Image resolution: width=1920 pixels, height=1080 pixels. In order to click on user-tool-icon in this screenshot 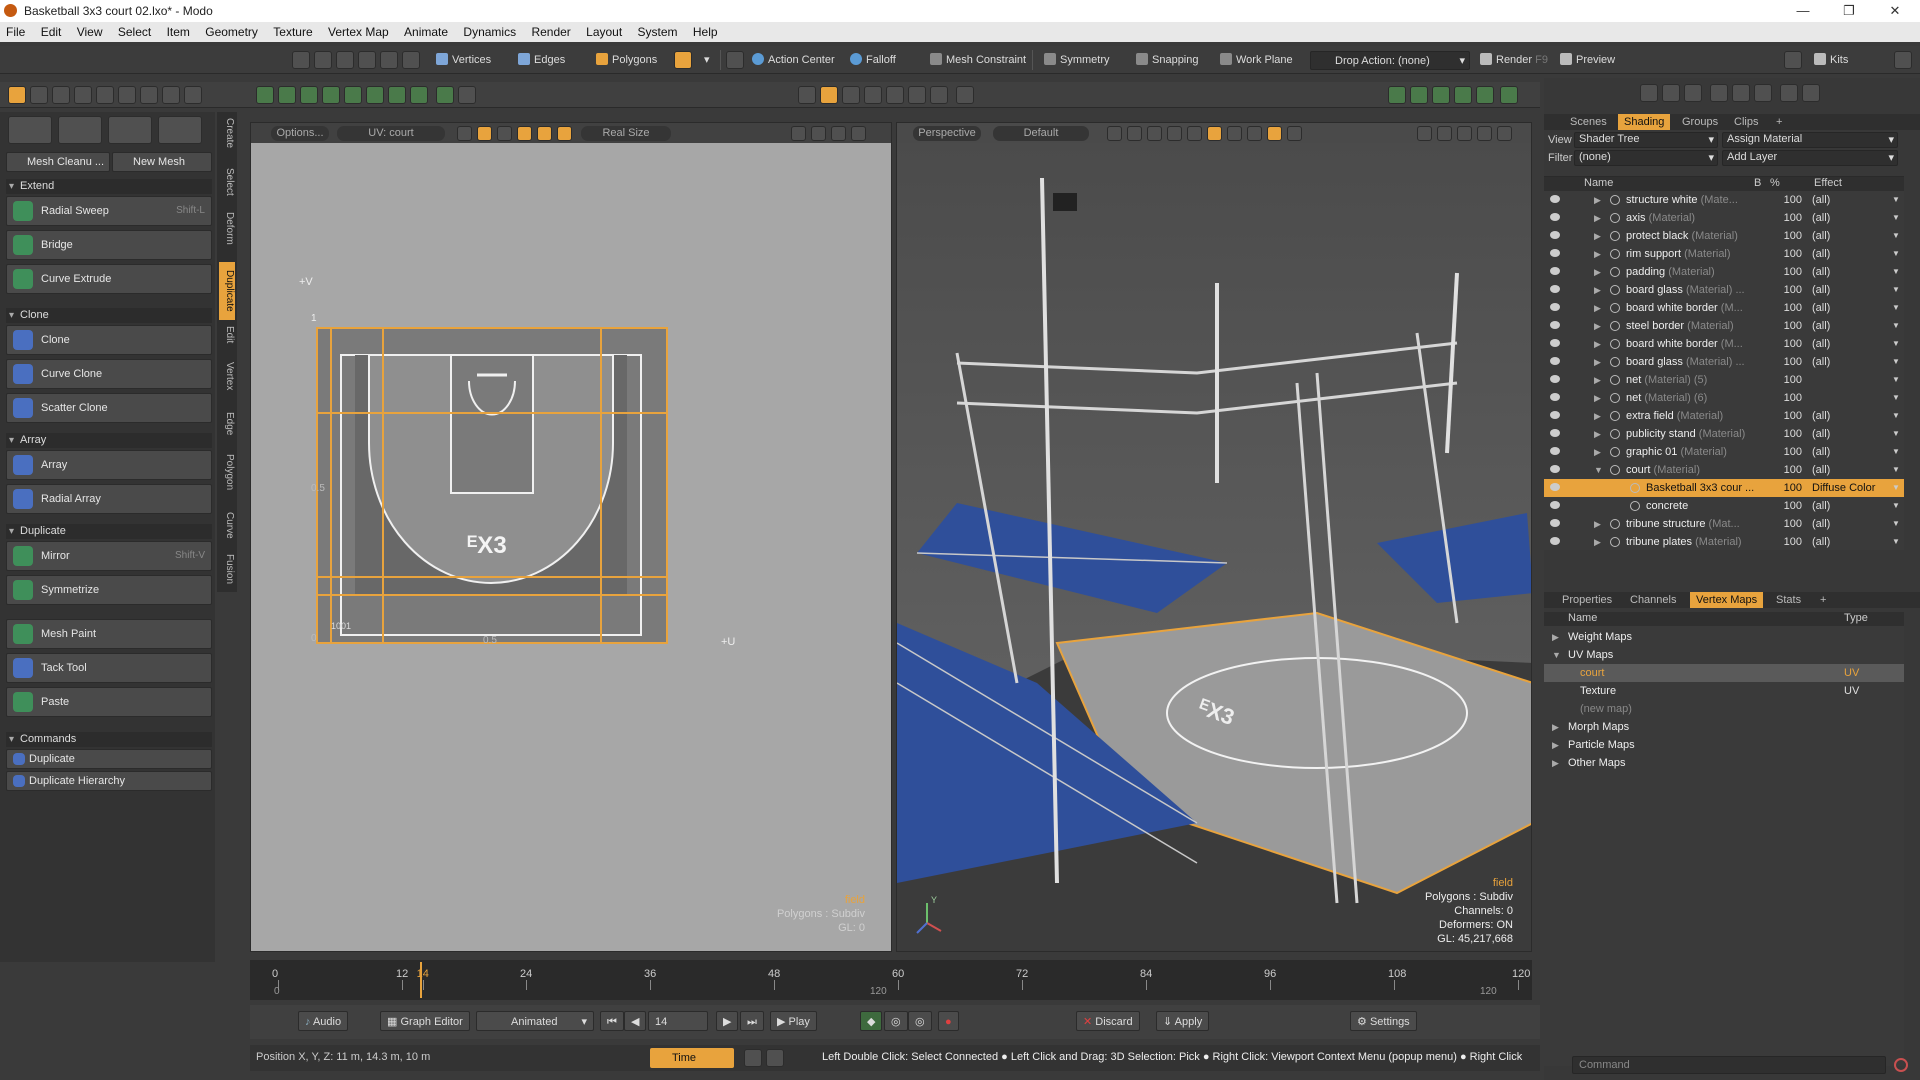, I will do `click(149, 95)`.